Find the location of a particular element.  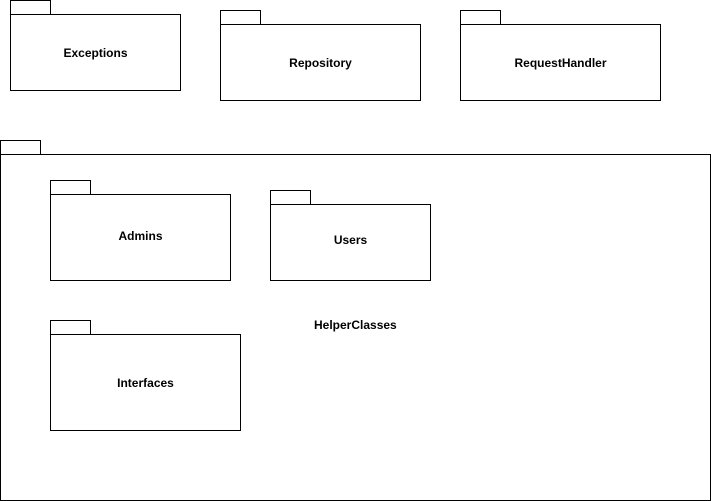

requesthandler-package: RequestHandler is located at coordinates (560, 62).